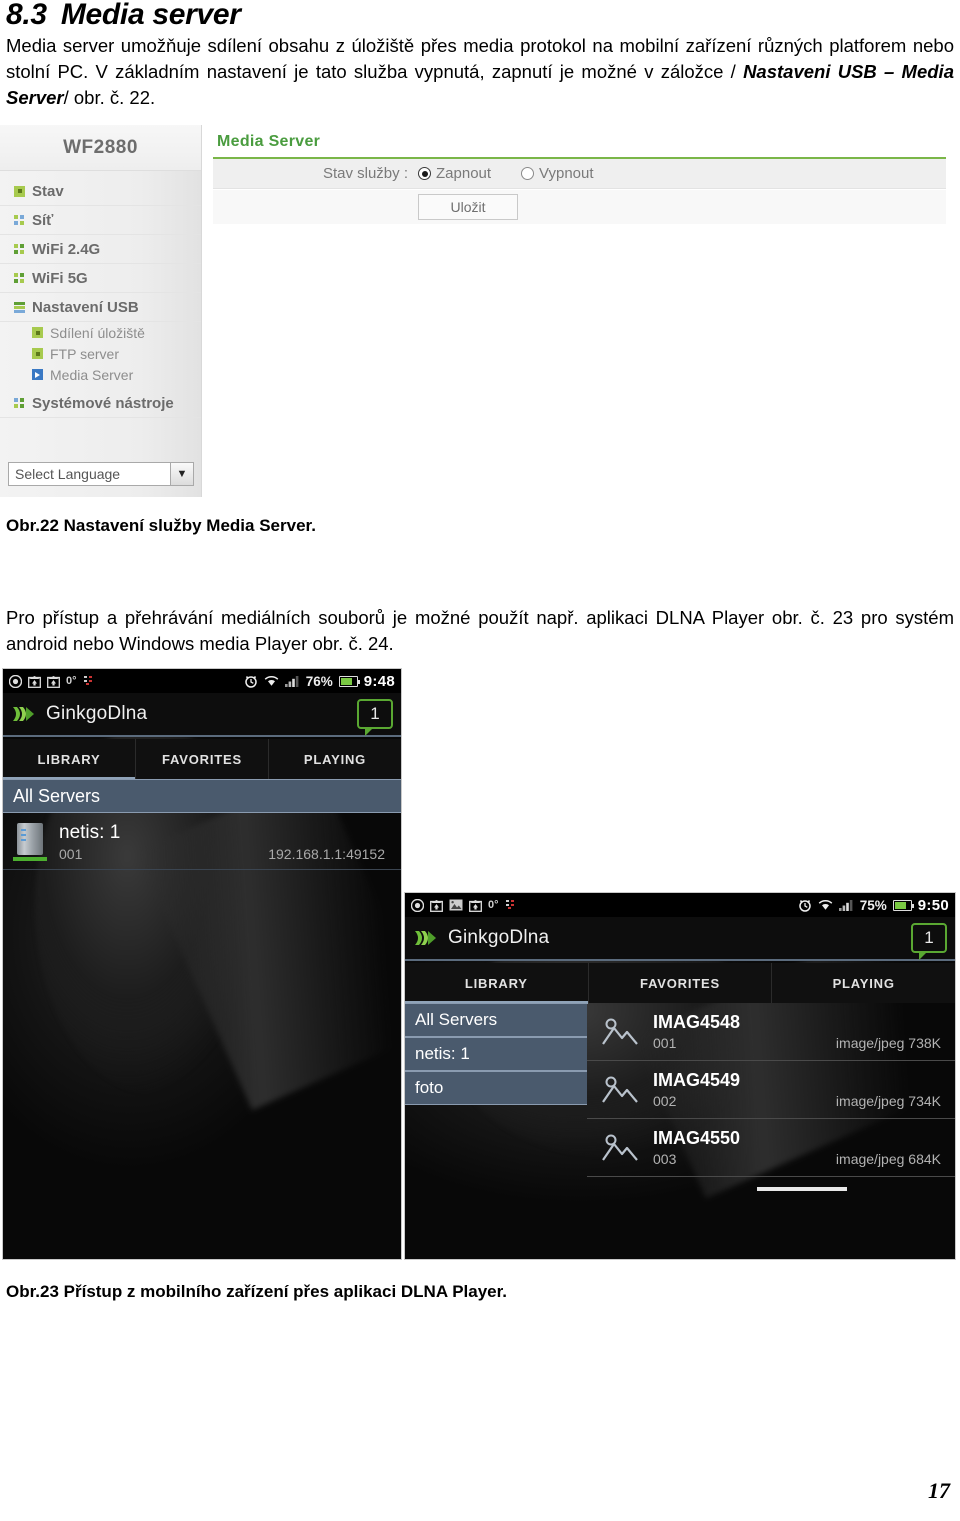 The image size is (960, 1521). I want to click on language-select-value: Select Language, so click(68, 474).